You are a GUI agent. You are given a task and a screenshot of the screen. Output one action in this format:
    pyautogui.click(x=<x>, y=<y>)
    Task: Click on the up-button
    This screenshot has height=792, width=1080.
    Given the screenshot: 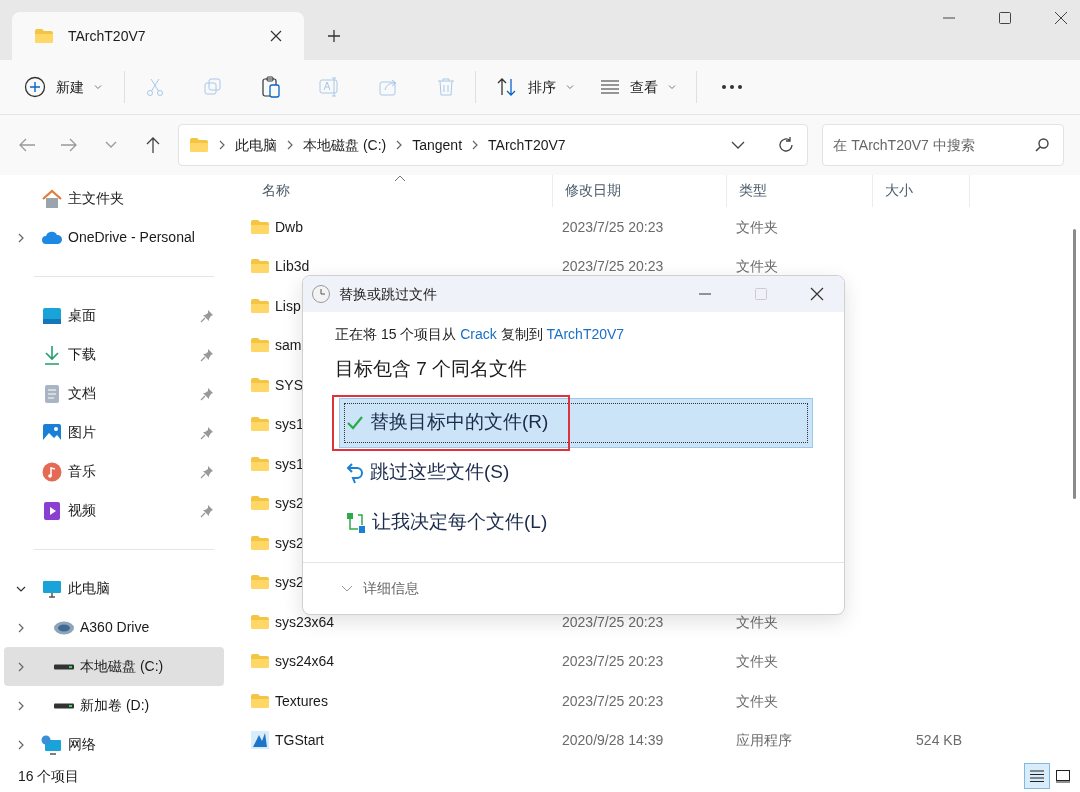 What is the action you would take?
    pyautogui.click(x=153, y=145)
    